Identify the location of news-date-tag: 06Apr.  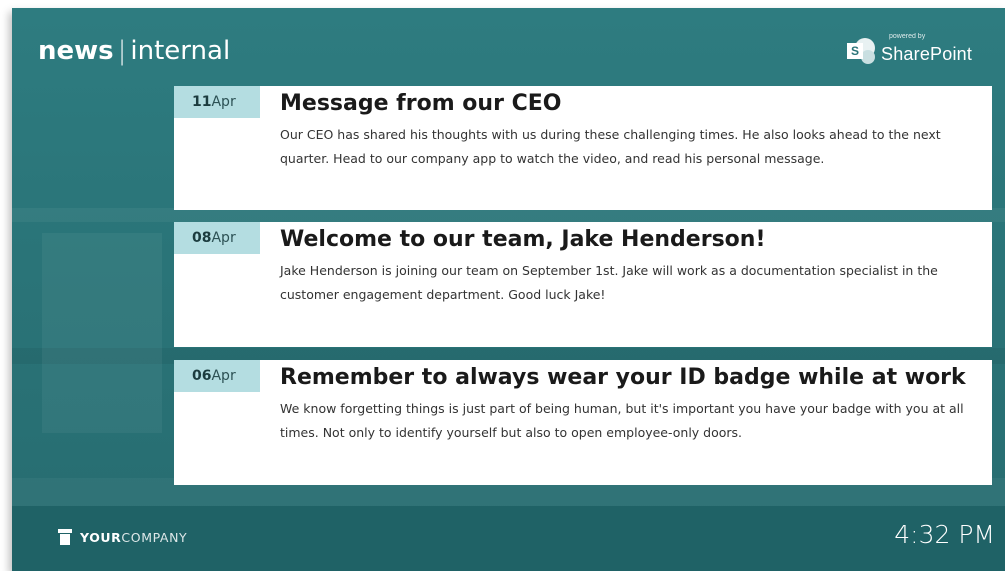
(217, 376).